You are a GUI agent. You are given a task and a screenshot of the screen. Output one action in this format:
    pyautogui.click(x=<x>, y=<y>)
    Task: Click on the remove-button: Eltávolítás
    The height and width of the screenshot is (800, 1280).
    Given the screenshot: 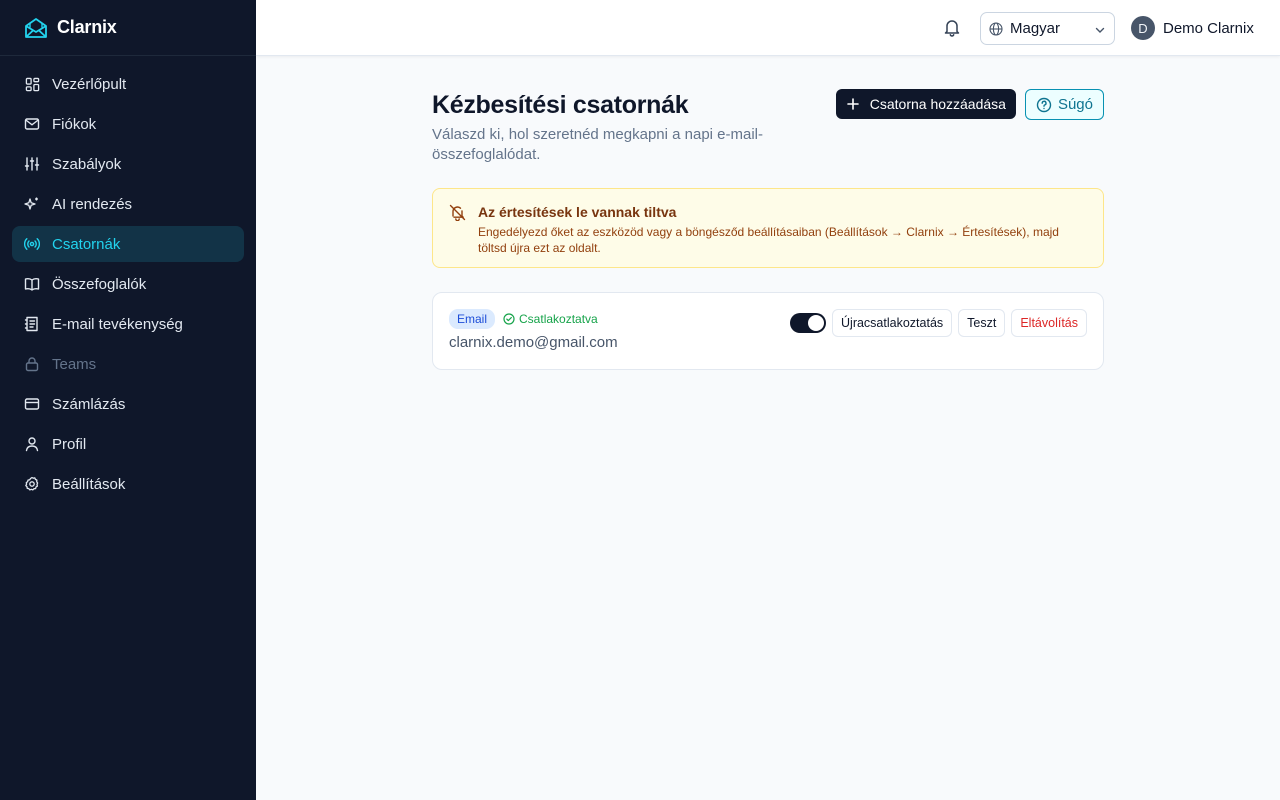 What is the action you would take?
    pyautogui.click(x=1049, y=323)
    